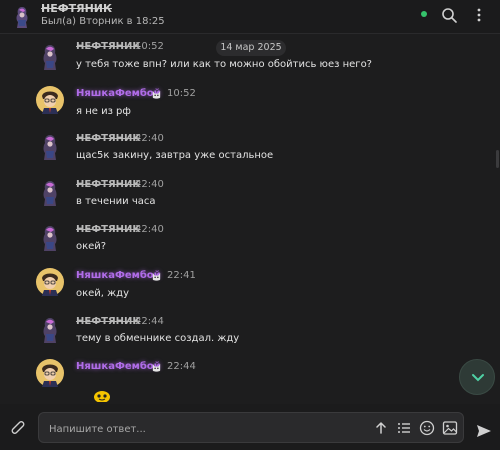  I want to click on emoji-icon, so click(427, 428).